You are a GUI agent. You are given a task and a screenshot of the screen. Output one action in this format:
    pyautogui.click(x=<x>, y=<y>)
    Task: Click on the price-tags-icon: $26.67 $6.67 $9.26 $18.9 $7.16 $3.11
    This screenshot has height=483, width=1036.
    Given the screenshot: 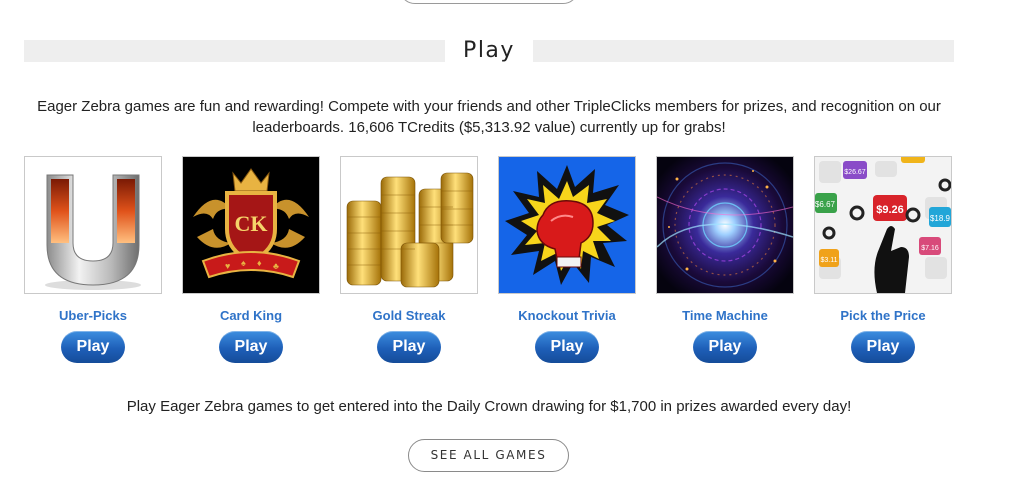 What is the action you would take?
    pyautogui.click(x=883, y=225)
    